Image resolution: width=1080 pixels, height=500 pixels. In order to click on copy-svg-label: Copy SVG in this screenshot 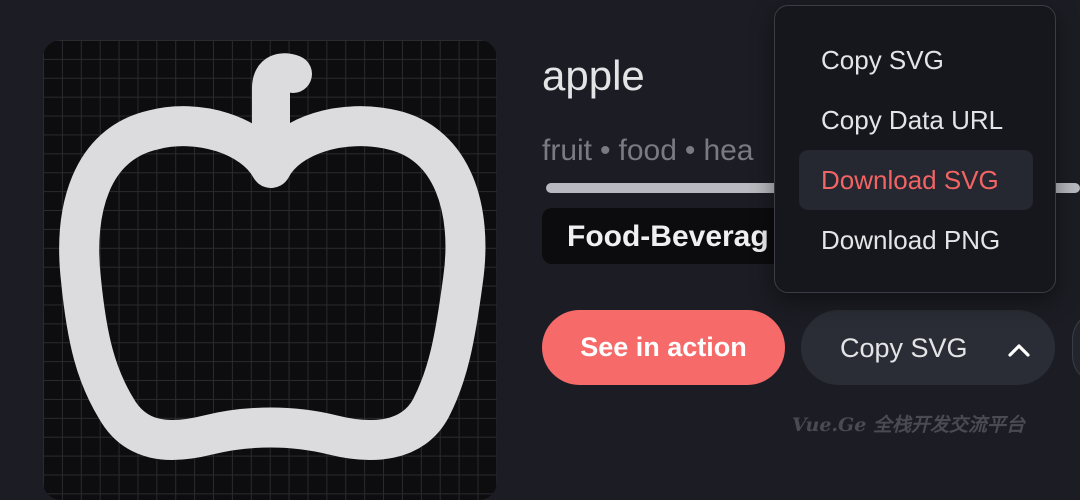, I will do `click(904, 348)`.